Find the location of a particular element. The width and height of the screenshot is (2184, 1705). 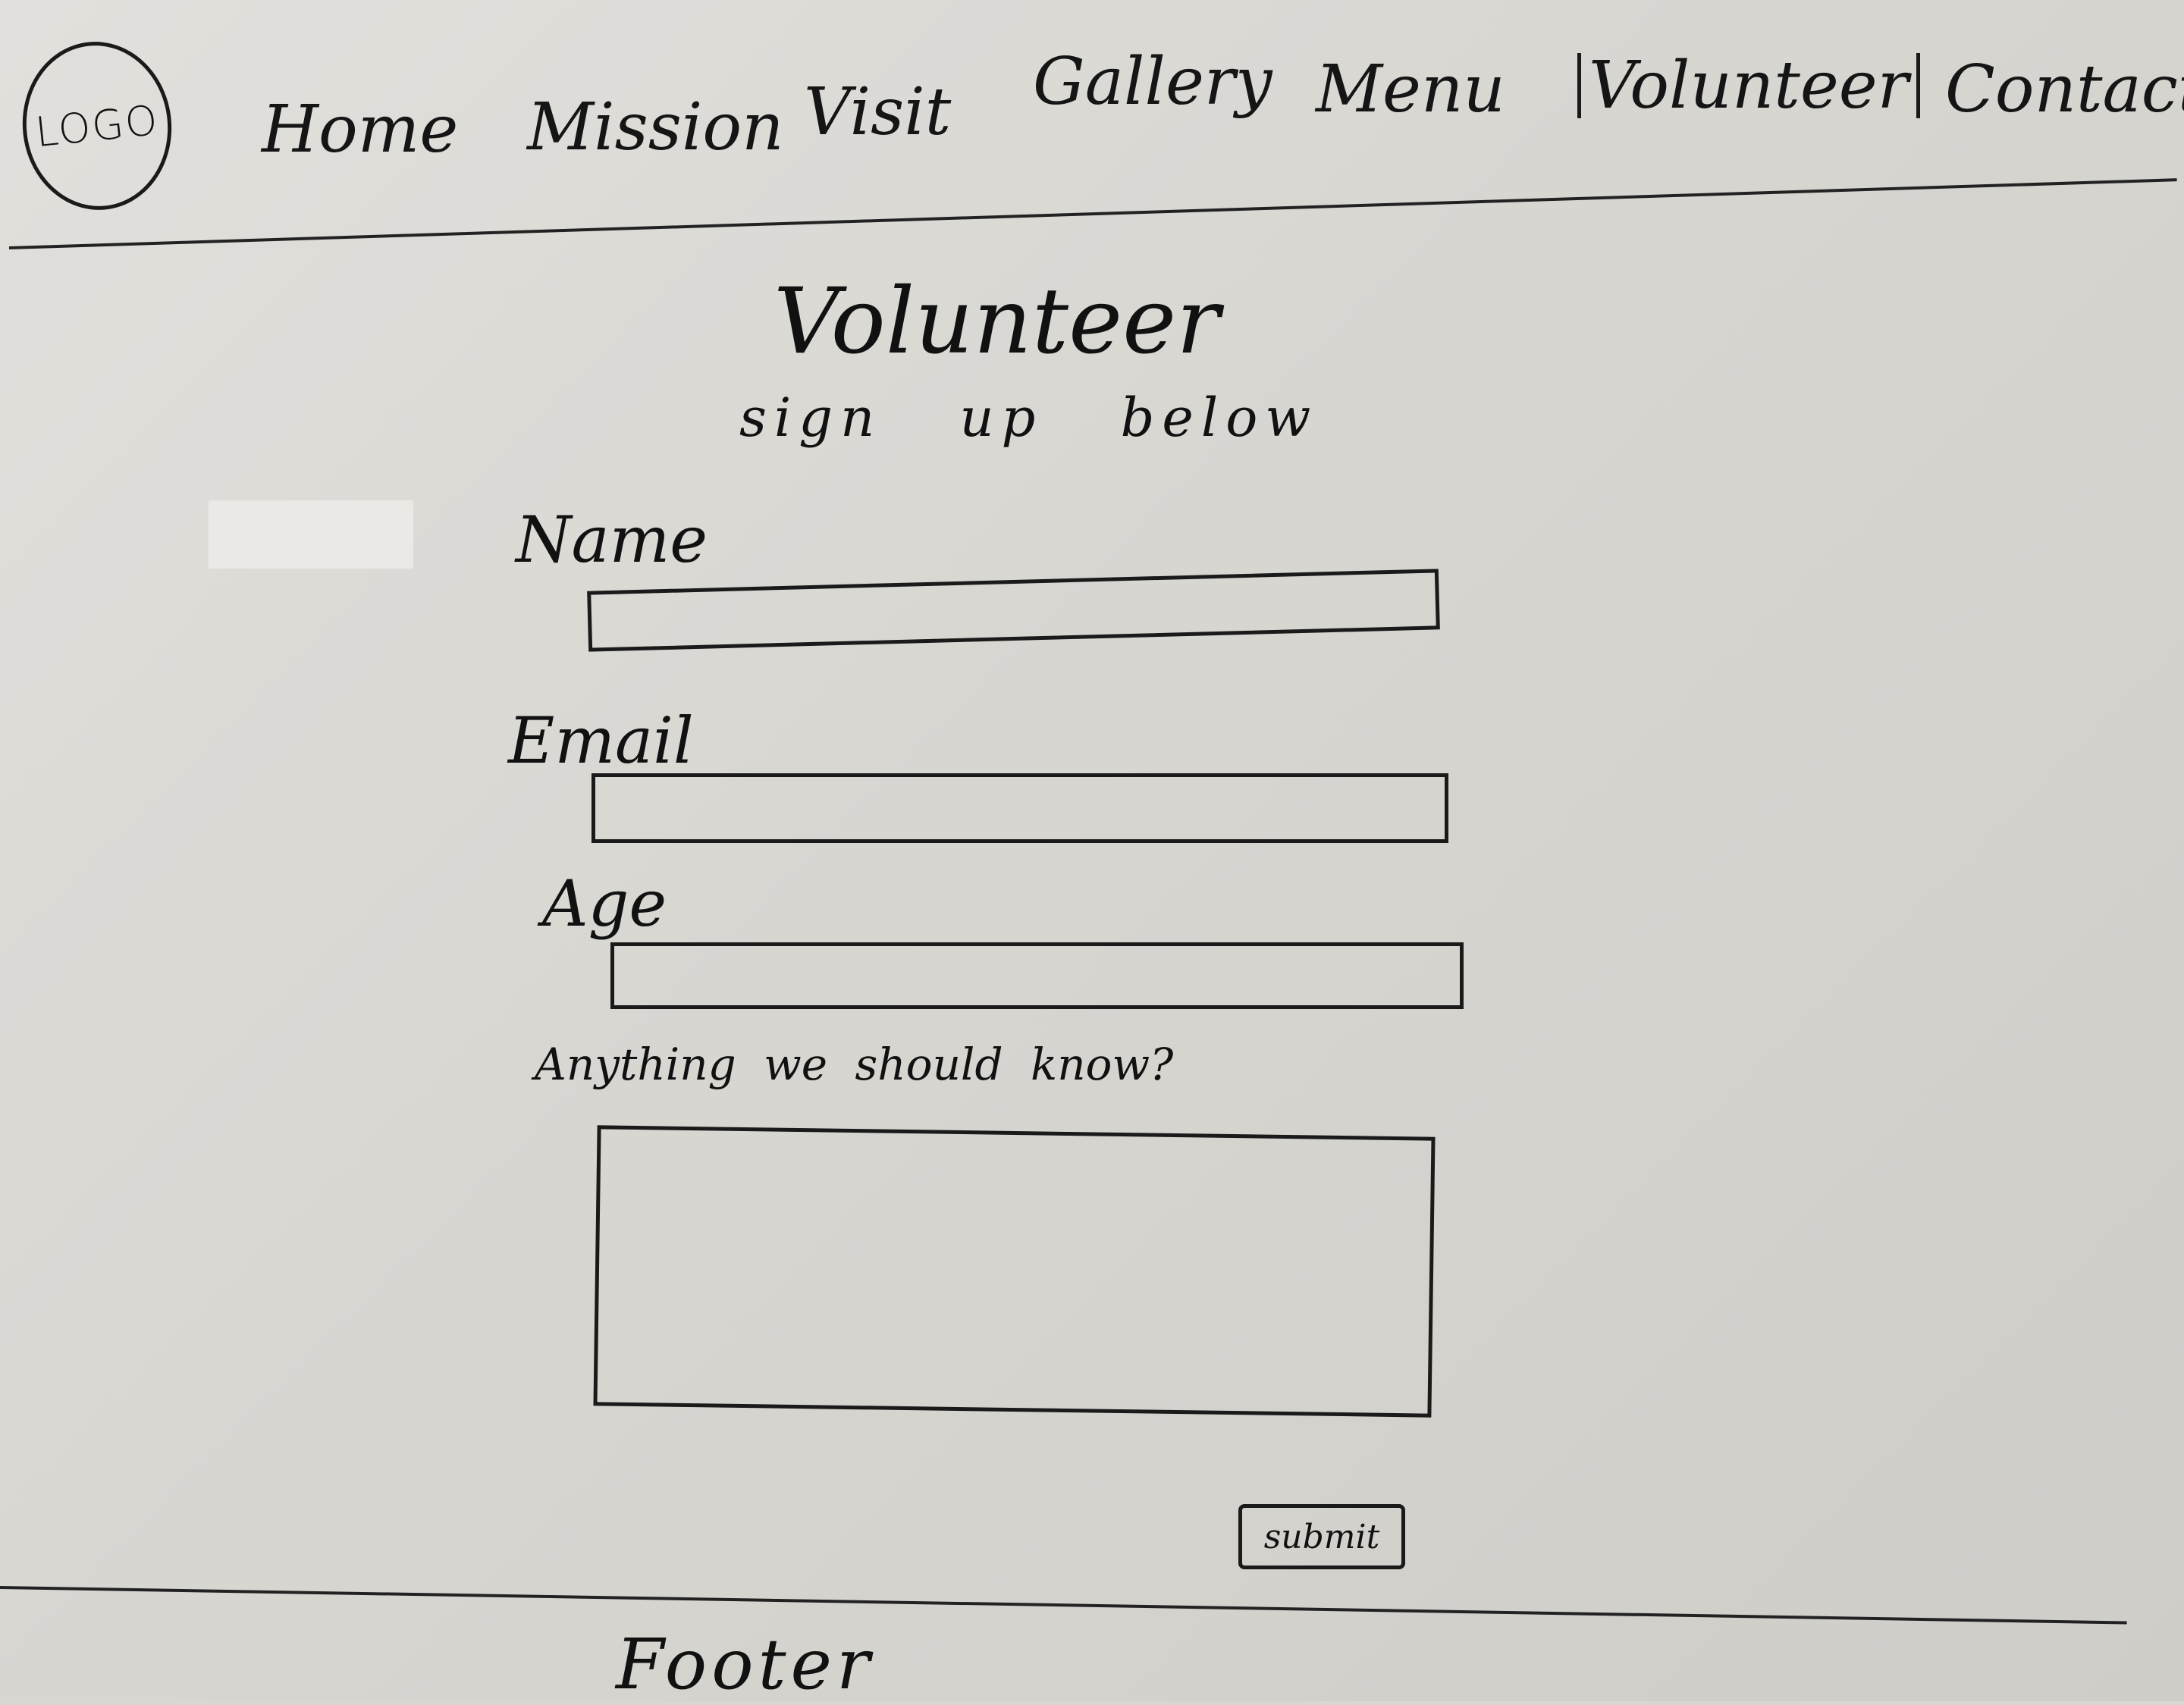

age-input is located at coordinates (1037, 975).